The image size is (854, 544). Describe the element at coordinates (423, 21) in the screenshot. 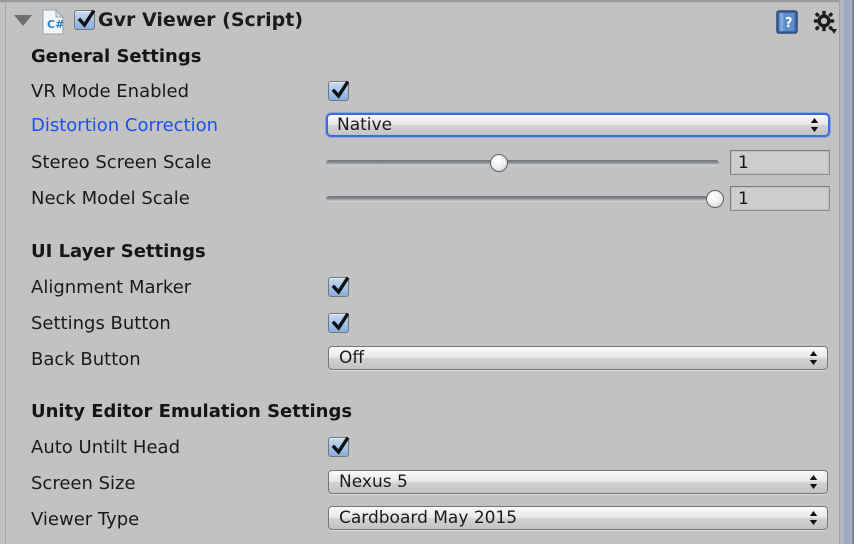

I see `component-header: C# Gvr Viewer (Script) ?` at that location.